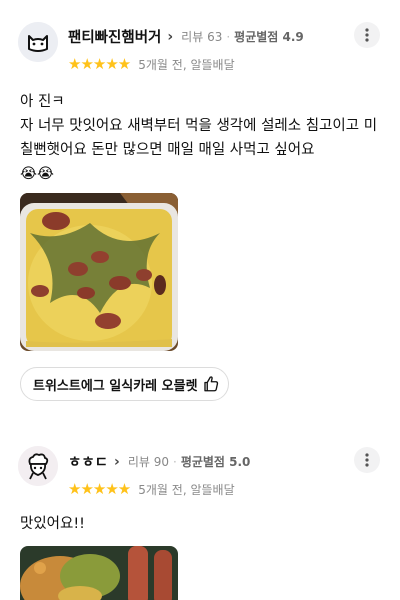 The image size is (400, 600). Describe the element at coordinates (88, 461) in the screenshot. I see `reviewer-nickname: ㅎㅎㄷ` at that location.